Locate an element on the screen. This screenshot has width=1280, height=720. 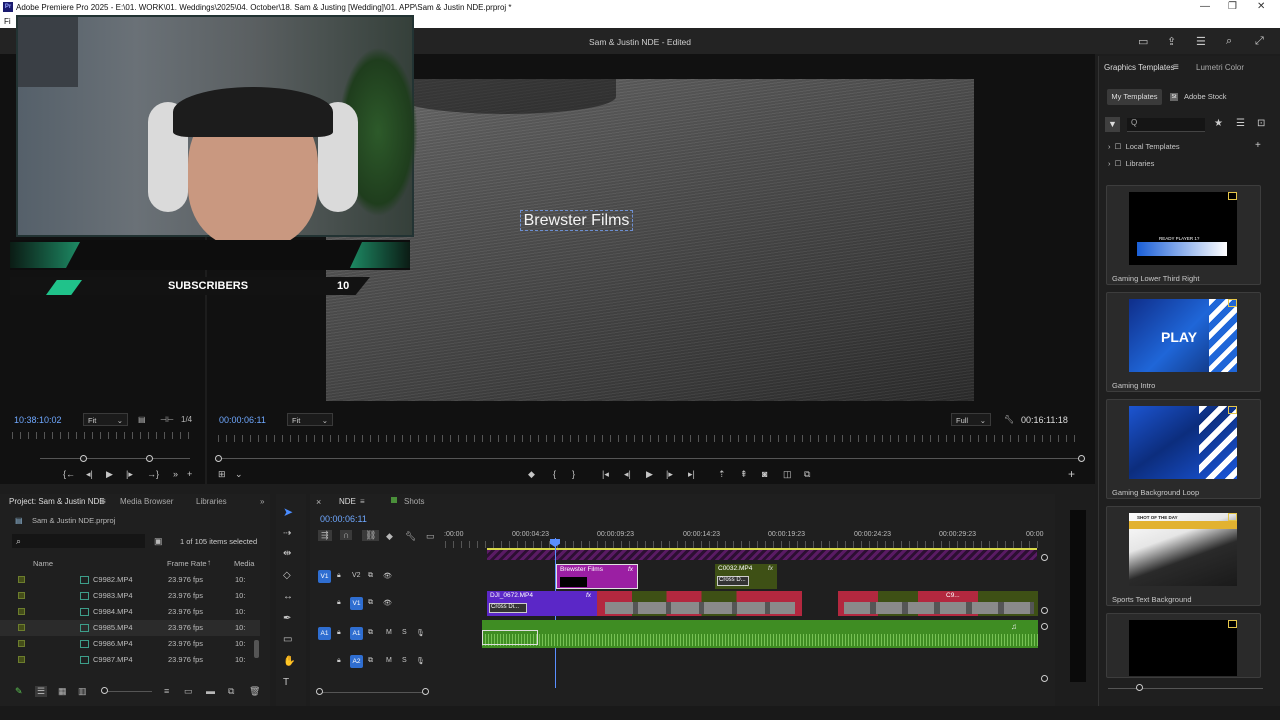
selection-tool-icon: ➤ is located at coordinates (288, 512).